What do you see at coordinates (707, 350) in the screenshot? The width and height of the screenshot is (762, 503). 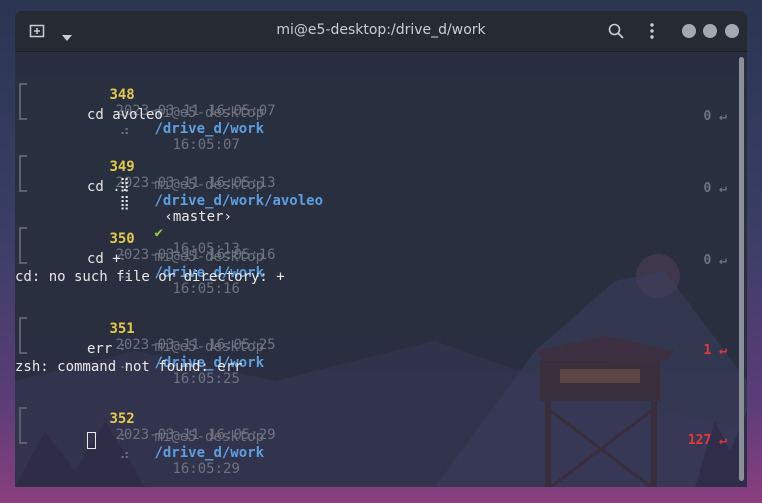 I see `exit-code: 1` at bounding box center [707, 350].